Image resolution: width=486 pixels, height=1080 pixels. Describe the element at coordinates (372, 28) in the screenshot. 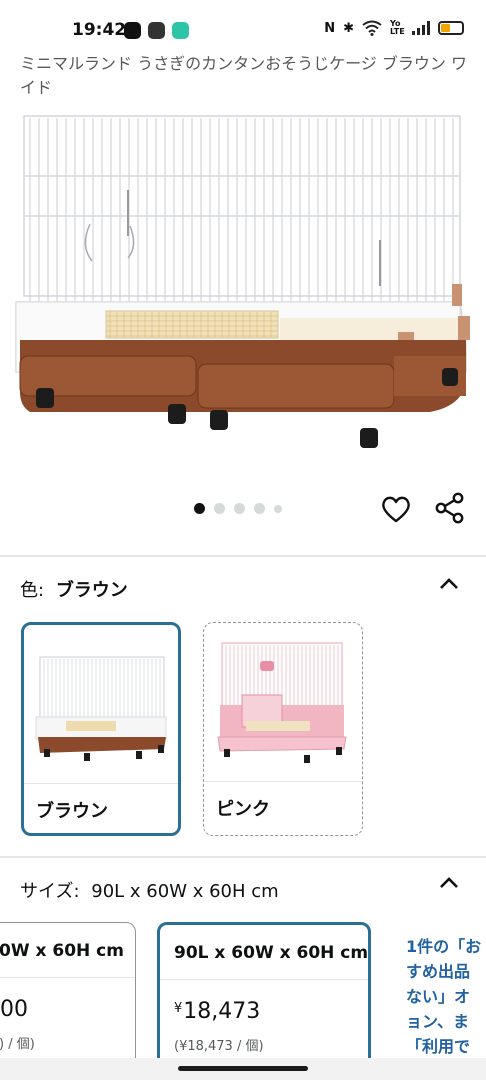

I see `wifi-icon` at that location.